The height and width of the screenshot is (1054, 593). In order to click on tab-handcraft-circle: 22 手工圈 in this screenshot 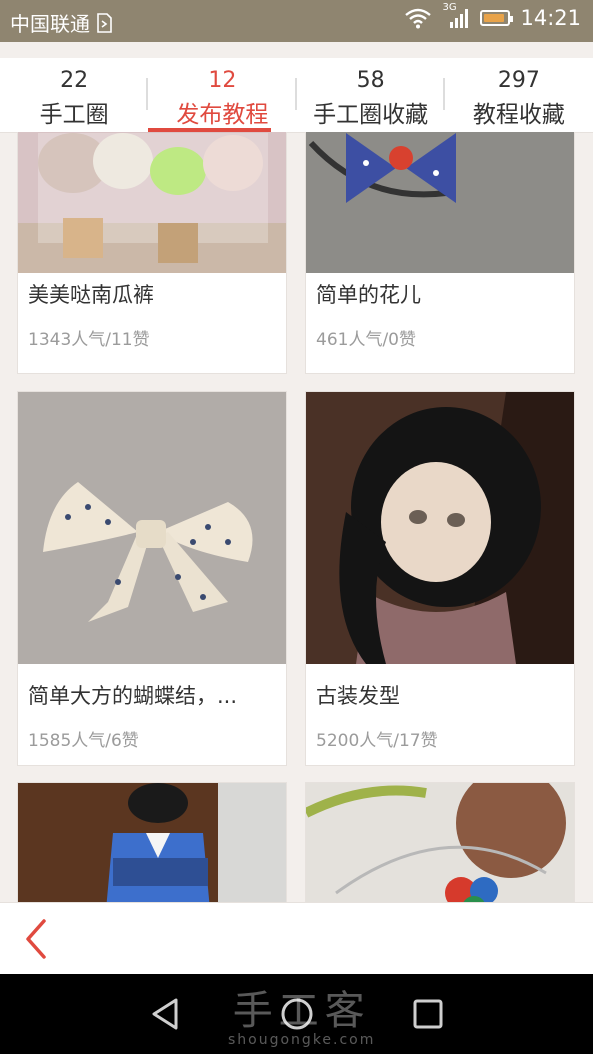, I will do `click(74, 95)`.